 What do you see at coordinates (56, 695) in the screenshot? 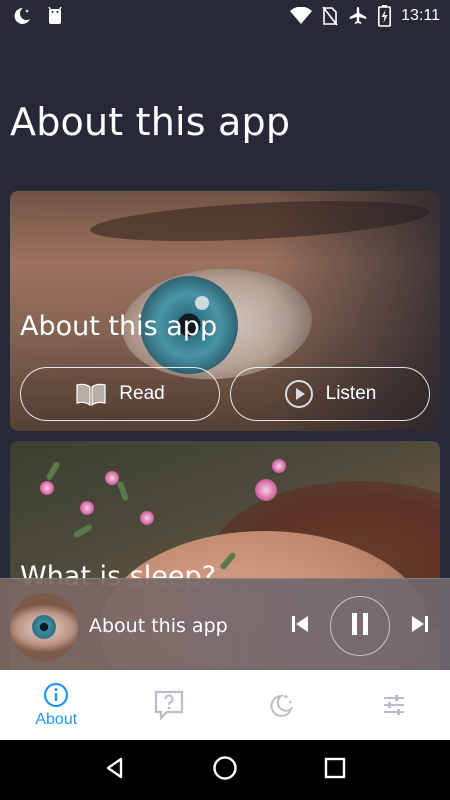
I see `info-icon` at bounding box center [56, 695].